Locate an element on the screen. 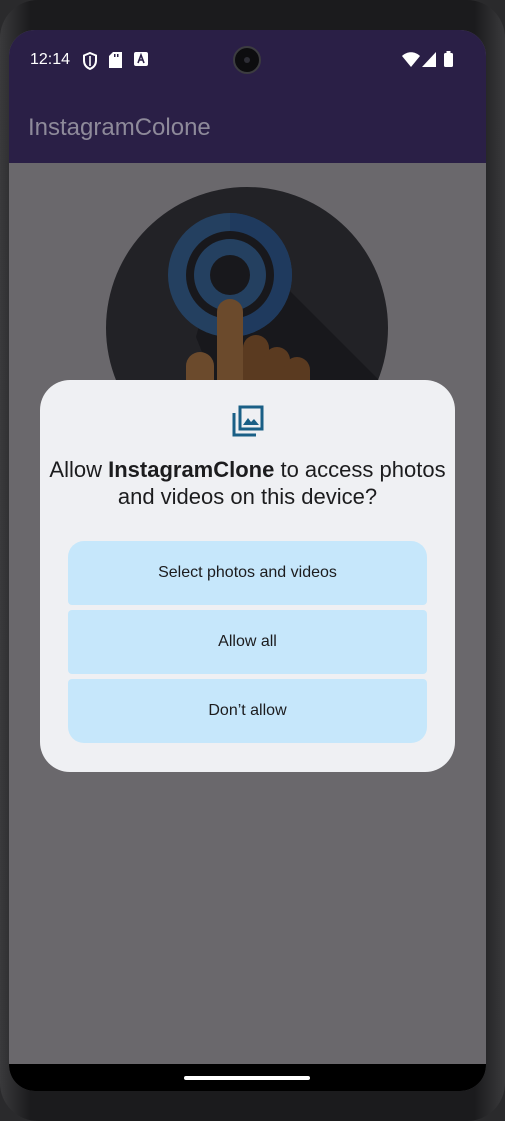 This screenshot has width=505, height=1121. home-gesture-handle is located at coordinates (247, 1078).